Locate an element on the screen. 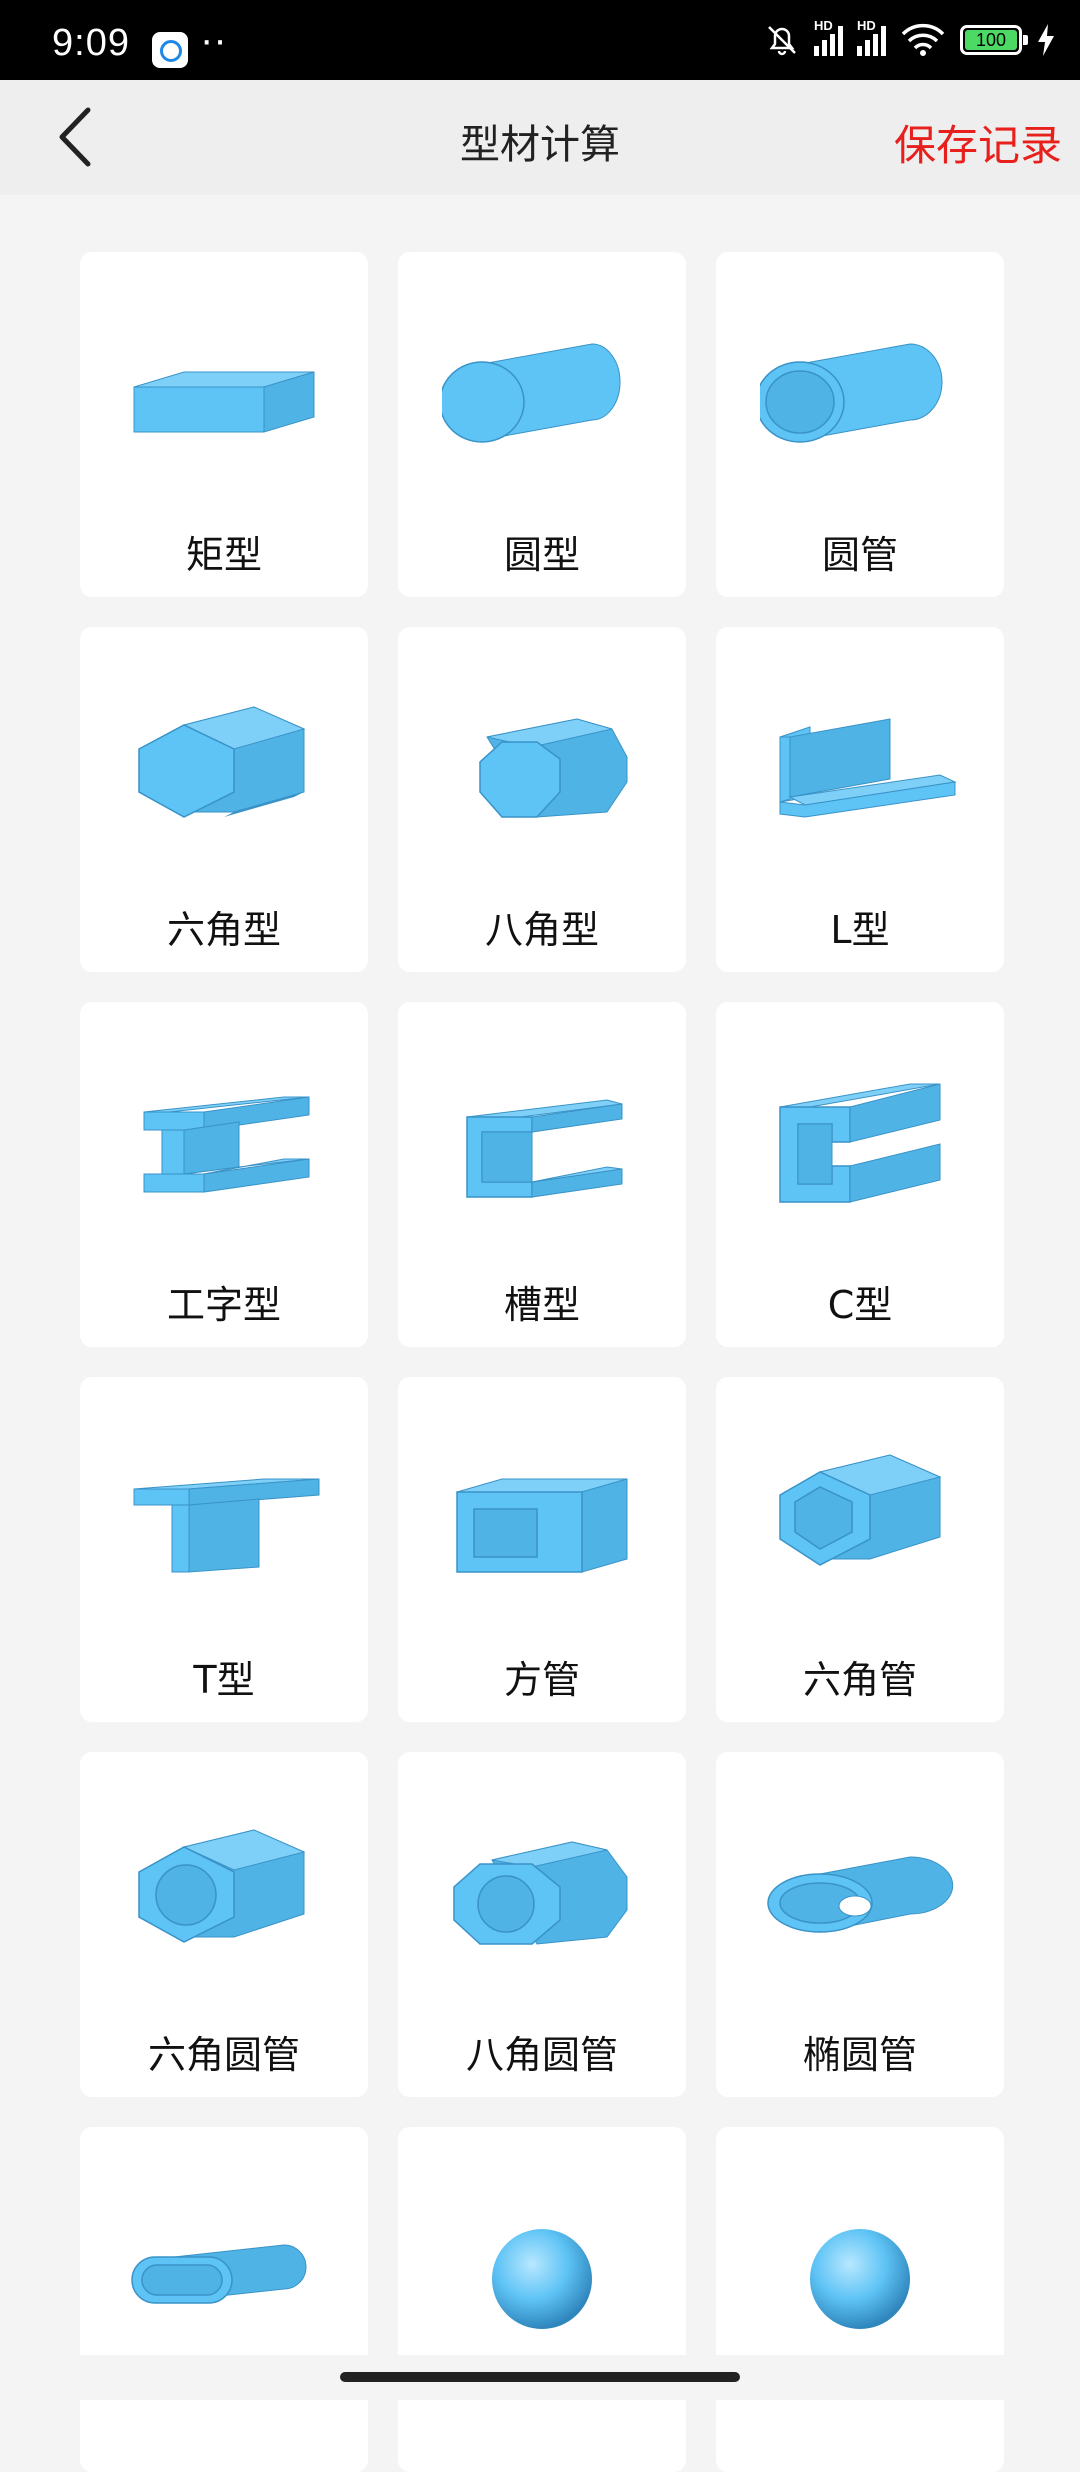  shape-card-hexagon: 六角型 is located at coordinates (224, 799).